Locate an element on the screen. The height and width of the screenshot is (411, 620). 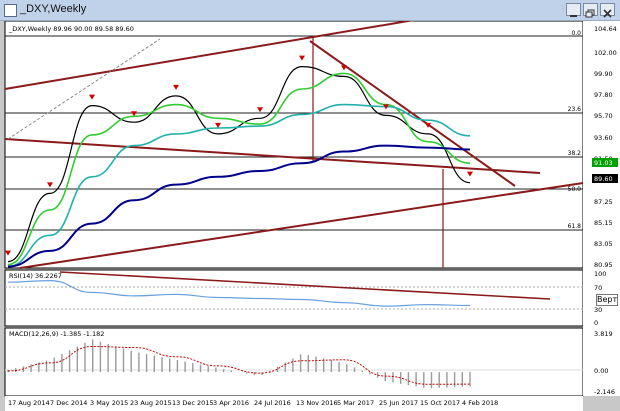
rsi-panel is located at coordinates (294, 298).